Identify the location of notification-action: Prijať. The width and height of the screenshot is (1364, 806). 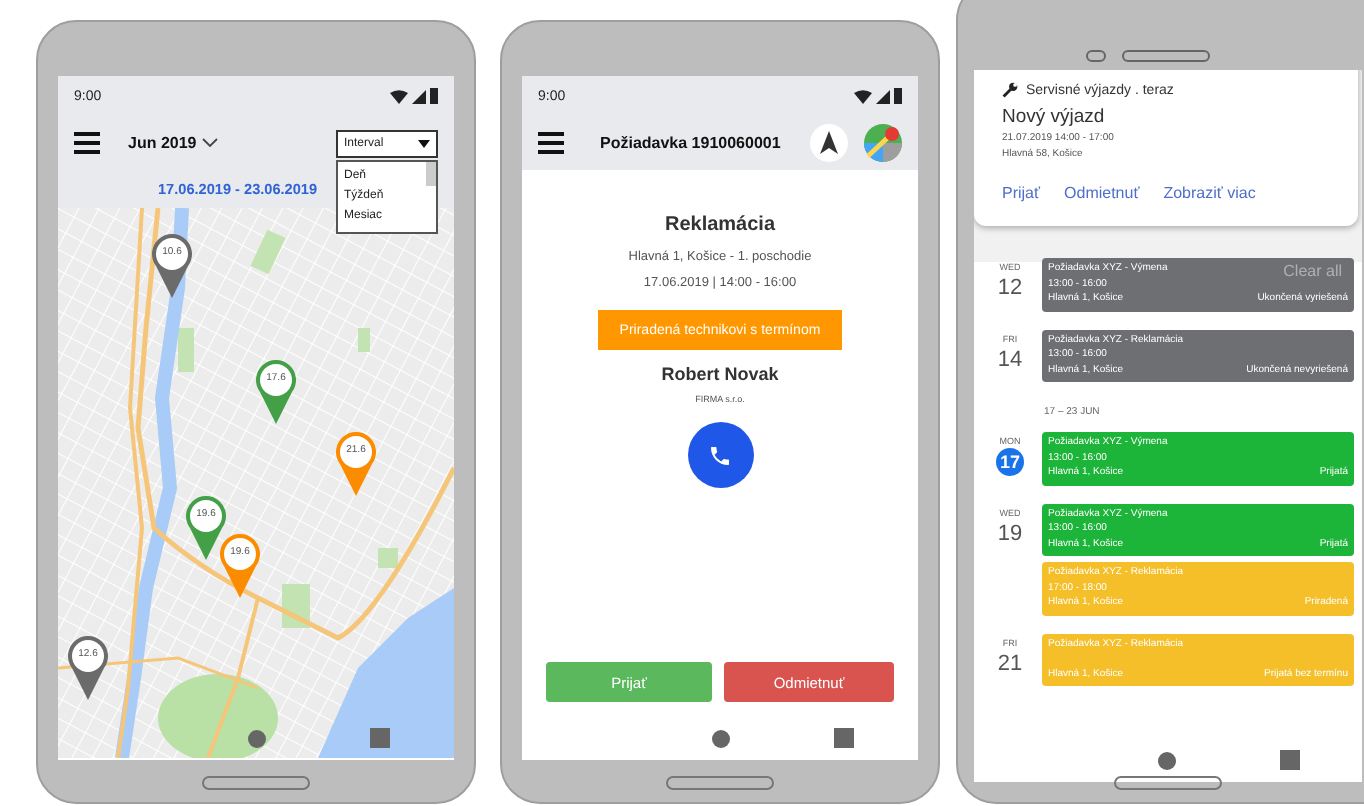
(1021, 193).